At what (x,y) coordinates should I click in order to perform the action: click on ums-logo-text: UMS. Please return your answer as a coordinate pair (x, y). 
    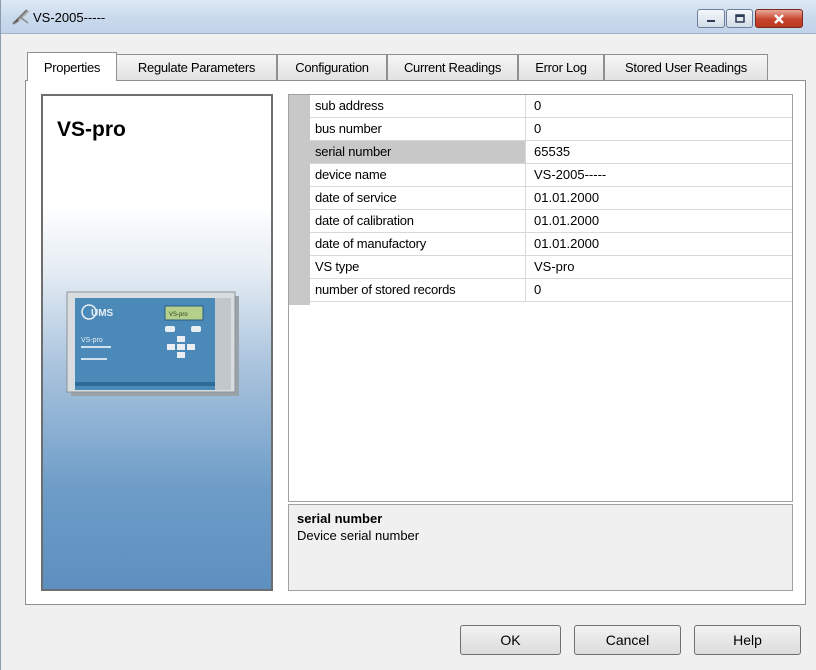
    Looking at the image, I should click on (102, 313).